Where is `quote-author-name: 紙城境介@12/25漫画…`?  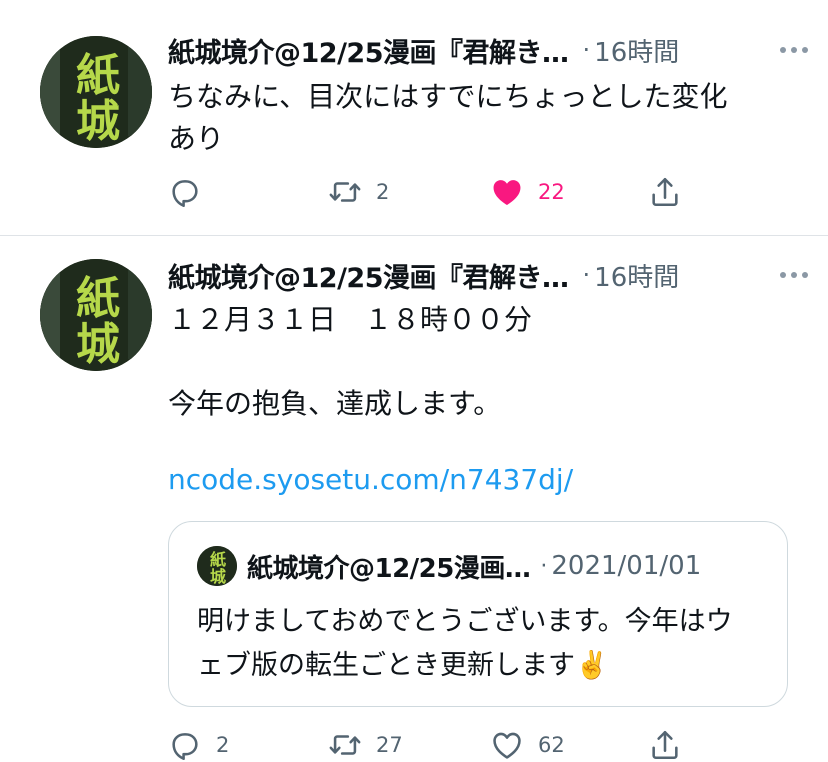 quote-author-name: 紙城境介@12/25漫画… is located at coordinates (389, 568).